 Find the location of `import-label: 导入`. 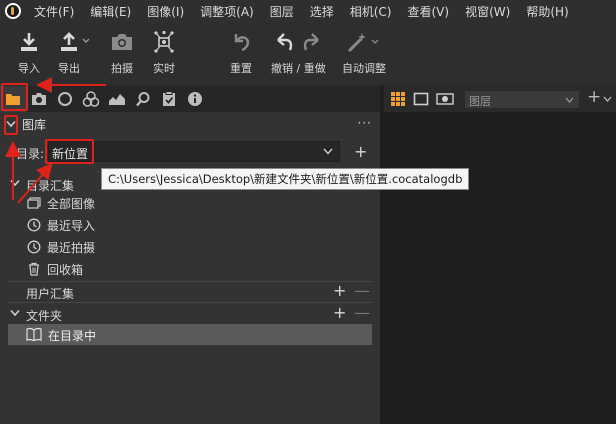

import-label: 导入 is located at coordinates (29, 68).